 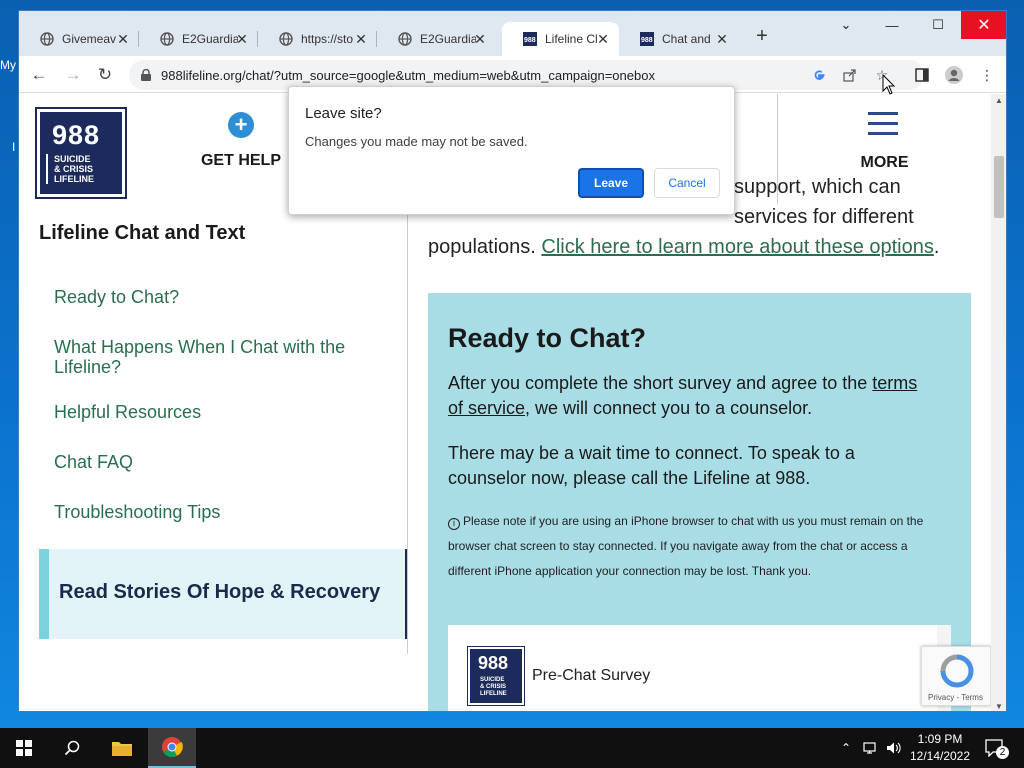 What do you see at coordinates (987, 75) in the screenshot?
I see `kebab-menu-icon: ⋮` at bounding box center [987, 75].